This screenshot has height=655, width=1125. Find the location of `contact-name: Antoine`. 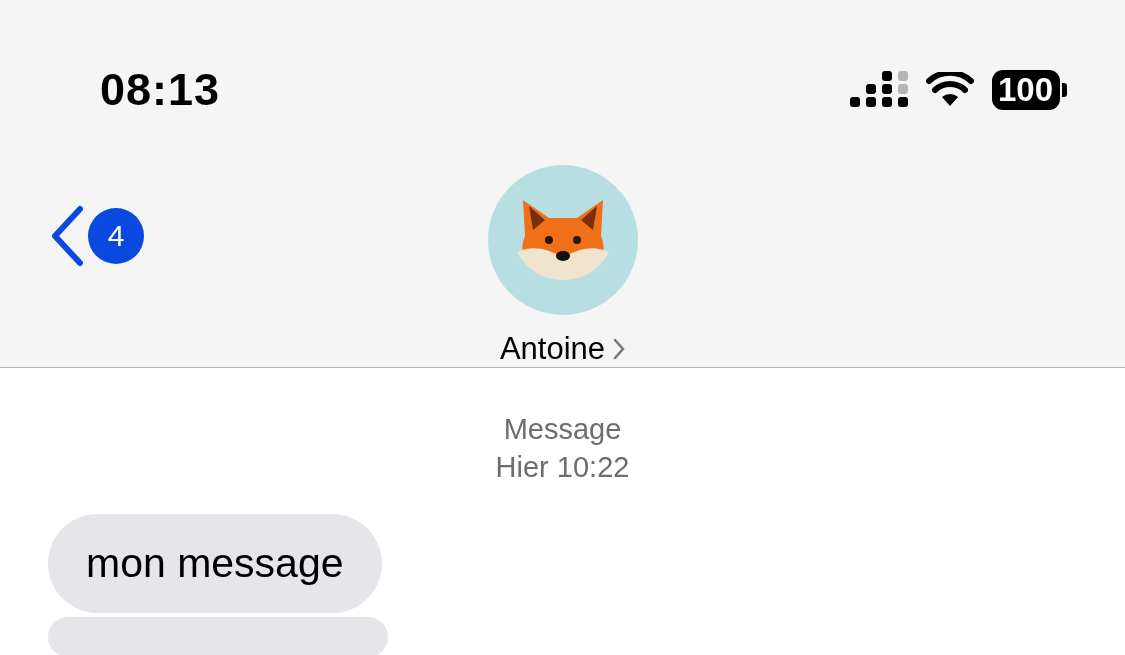

contact-name: Antoine is located at coordinates (562, 349).